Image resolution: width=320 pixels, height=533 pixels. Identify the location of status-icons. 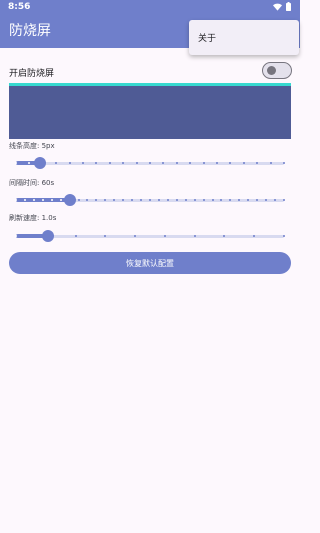
(282, 6).